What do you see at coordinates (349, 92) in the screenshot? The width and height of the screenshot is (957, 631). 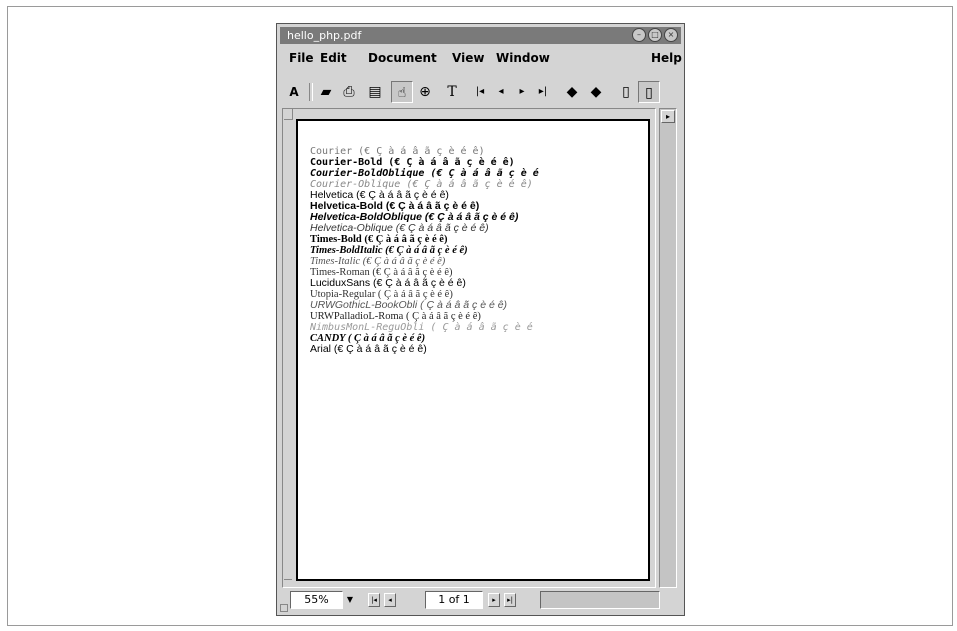 I see `print-icon: ⎙` at bounding box center [349, 92].